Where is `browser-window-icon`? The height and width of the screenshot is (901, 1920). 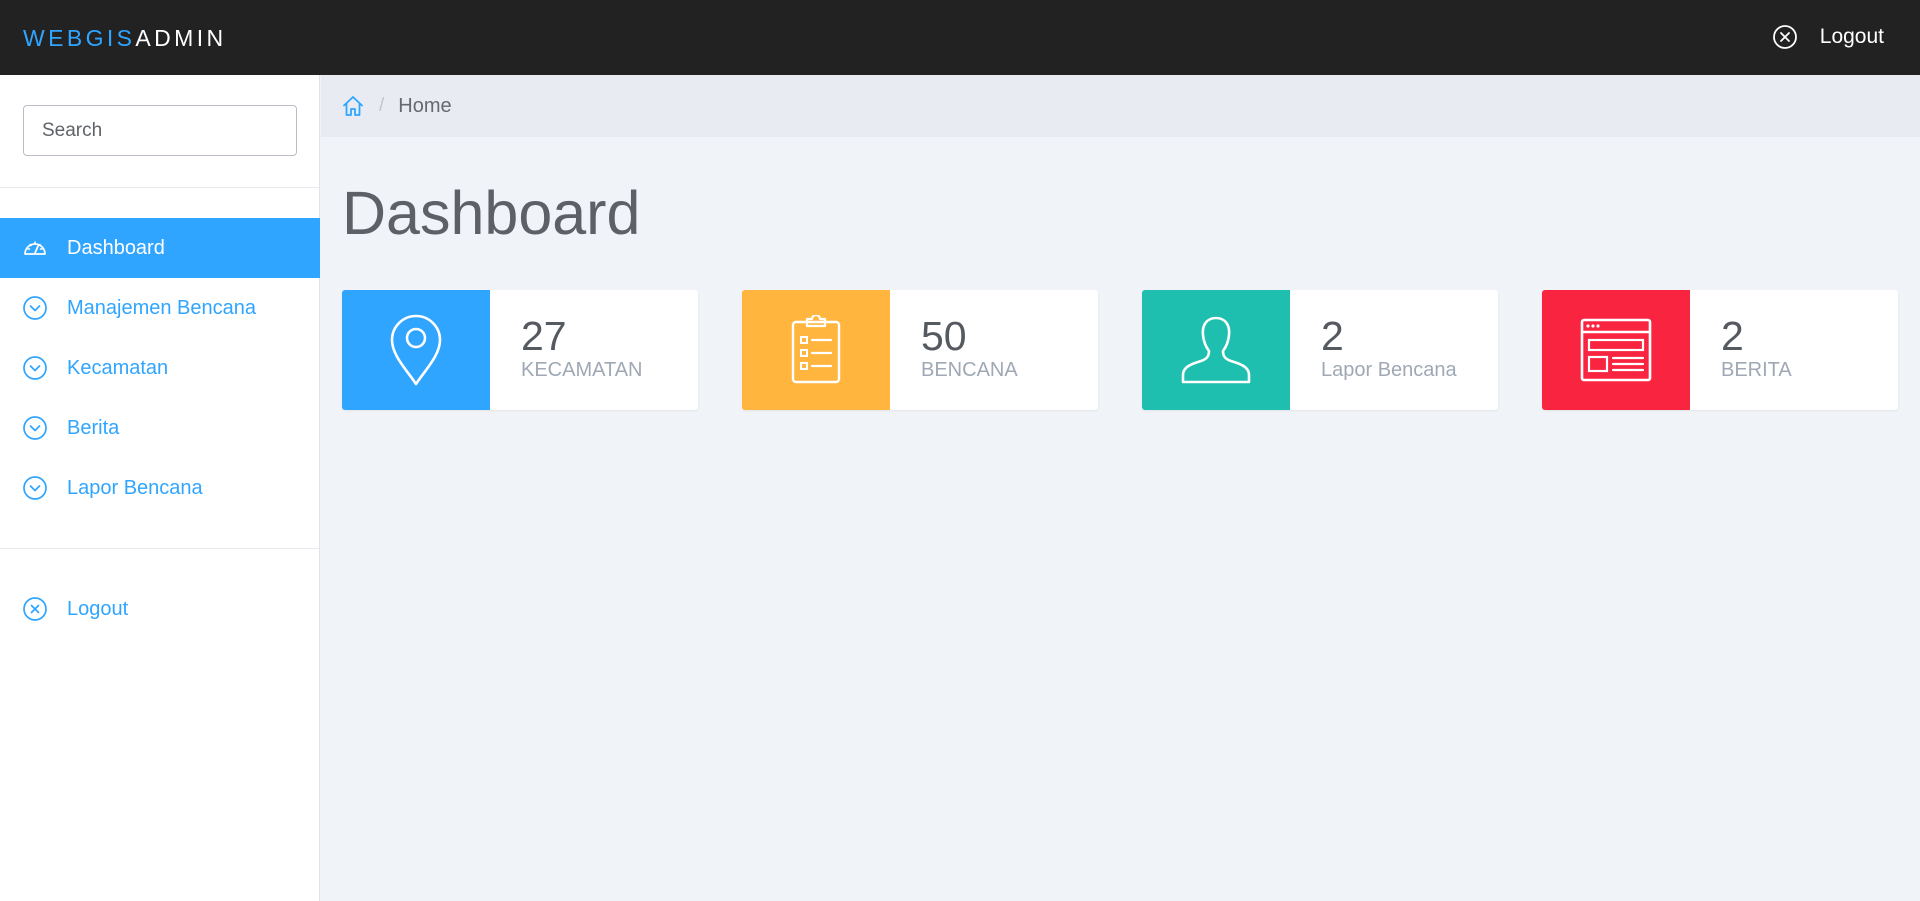 browser-window-icon is located at coordinates (1616, 350).